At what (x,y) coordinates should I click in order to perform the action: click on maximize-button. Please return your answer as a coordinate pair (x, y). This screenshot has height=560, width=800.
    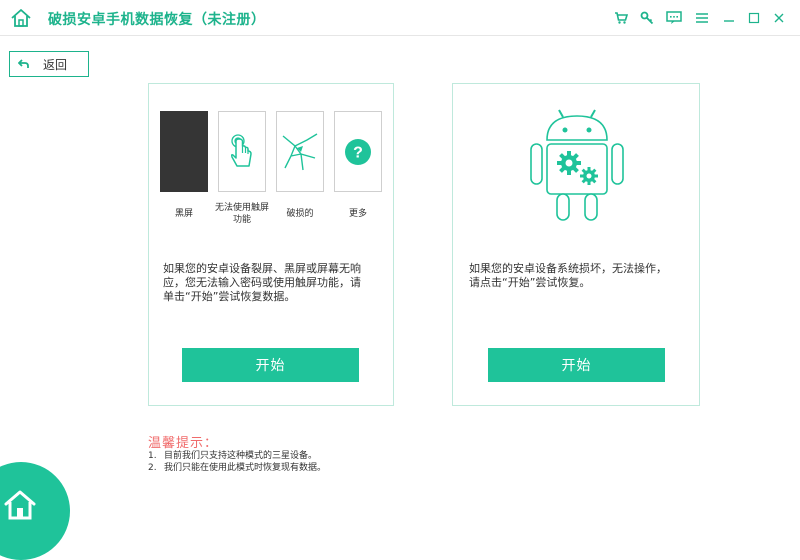
    Looking at the image, I should click on (754, 18).